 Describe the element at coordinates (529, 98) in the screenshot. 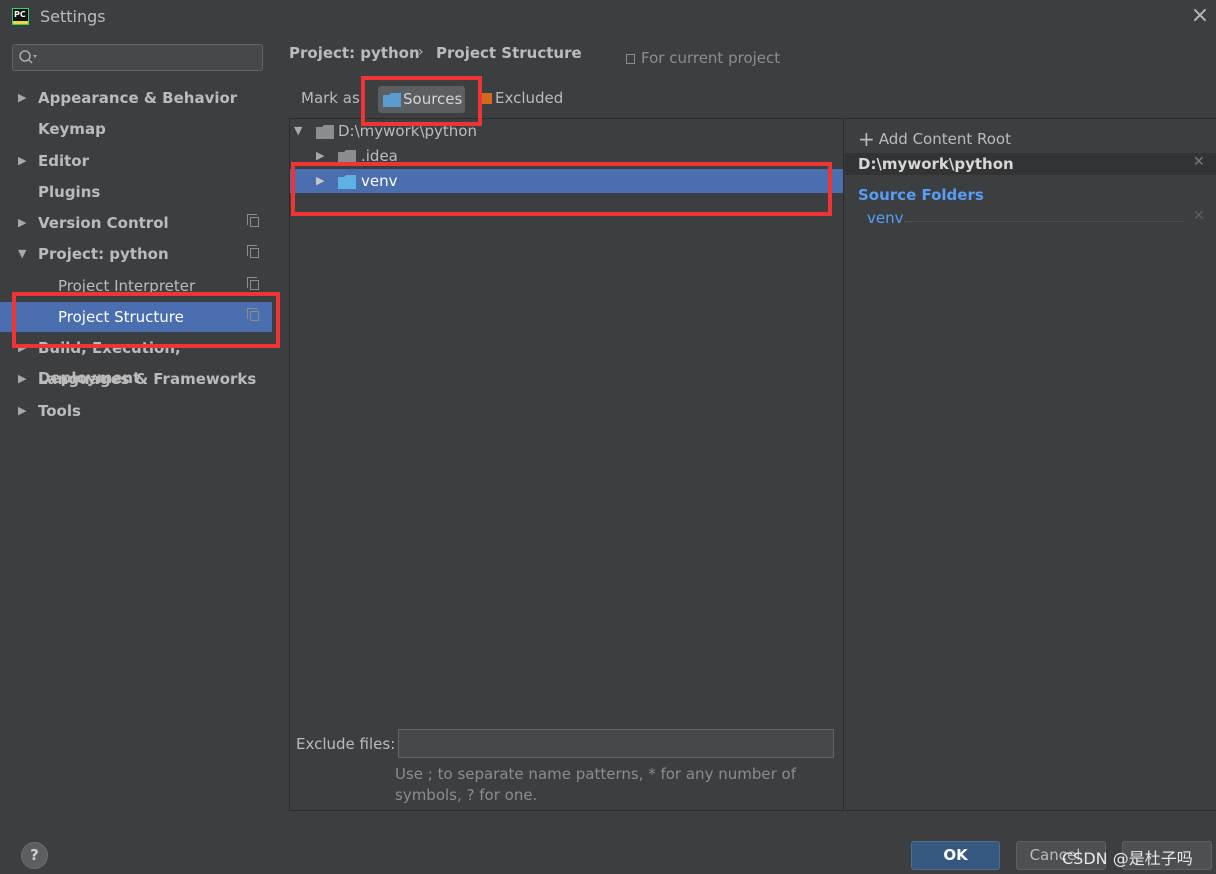

I see `mark-excluded-label: Excluded` at that location.